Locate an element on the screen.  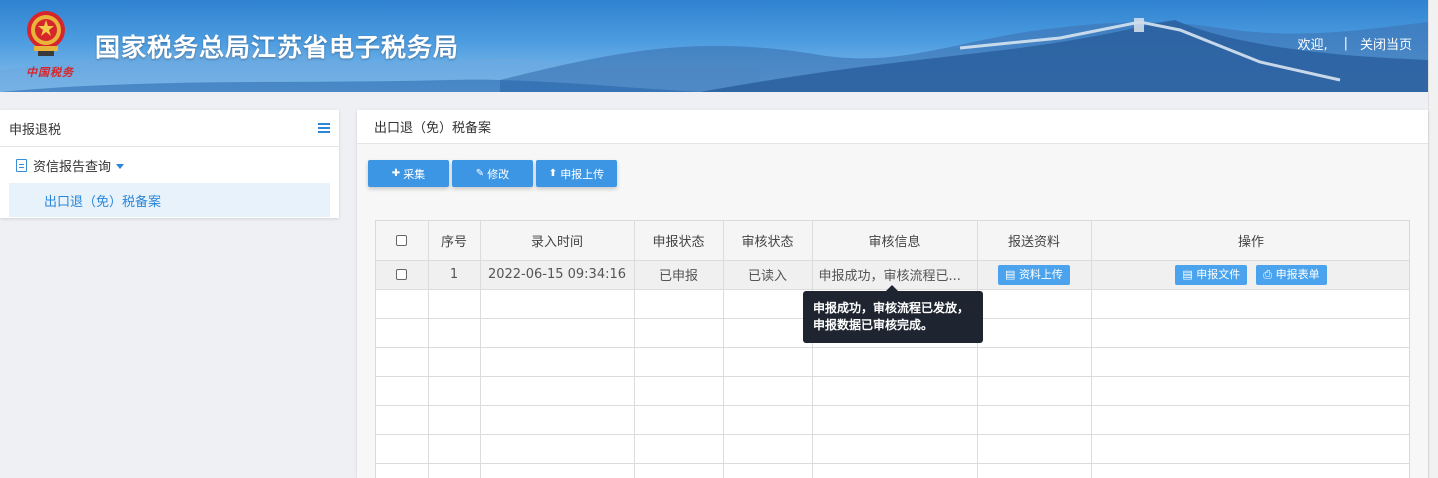
page-scrollbar is located at coordinates (1433, 239).